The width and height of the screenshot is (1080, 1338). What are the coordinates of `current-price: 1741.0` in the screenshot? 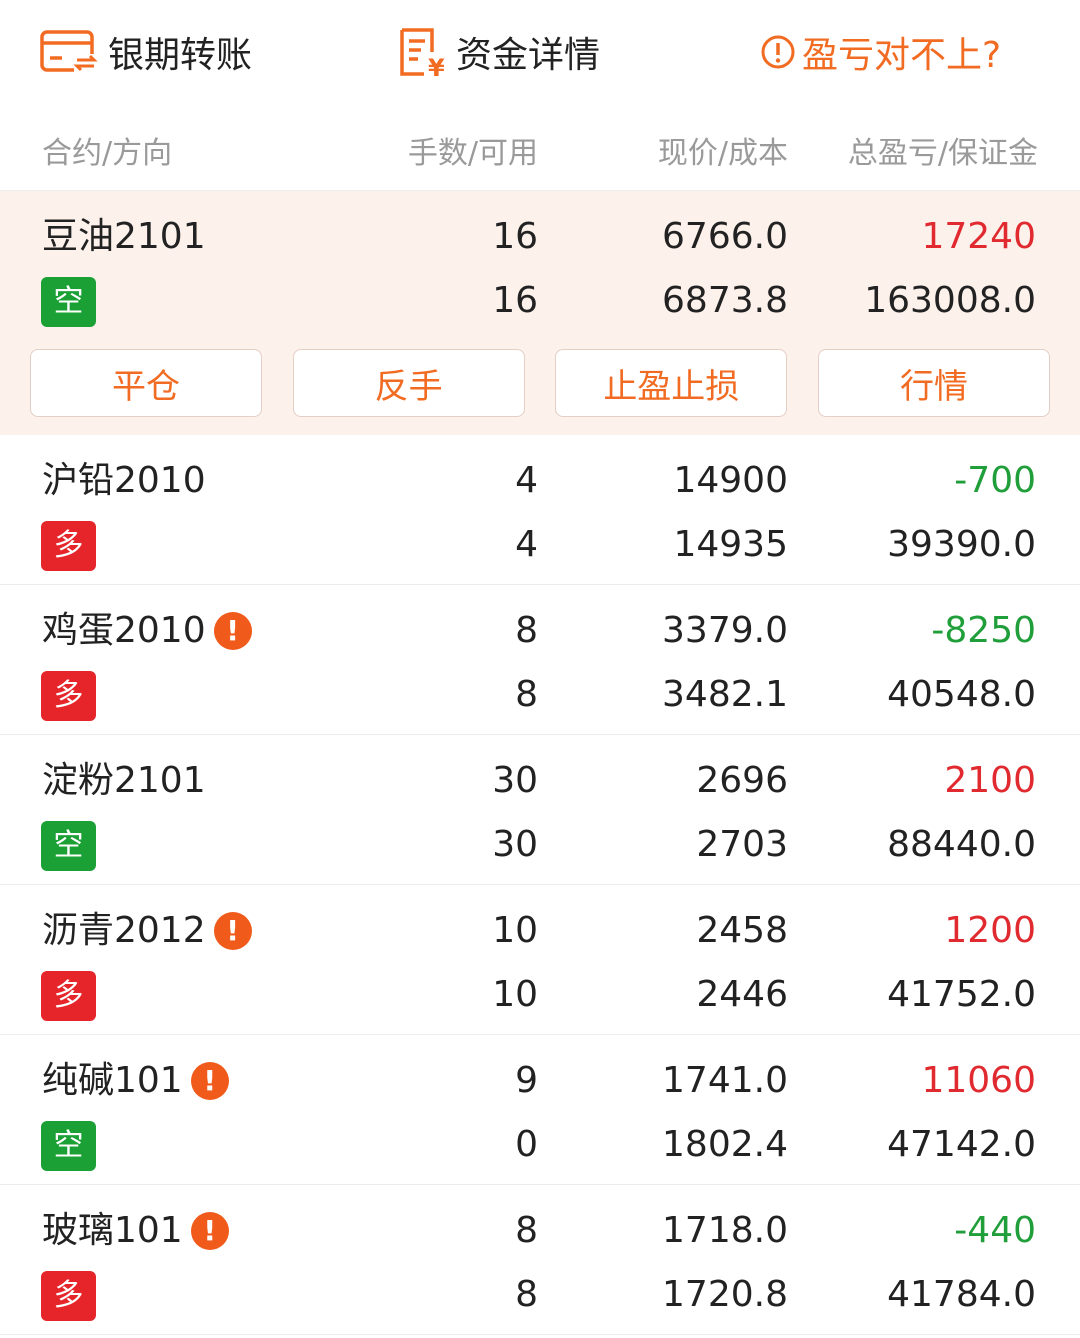 It's located at (725, 1080).